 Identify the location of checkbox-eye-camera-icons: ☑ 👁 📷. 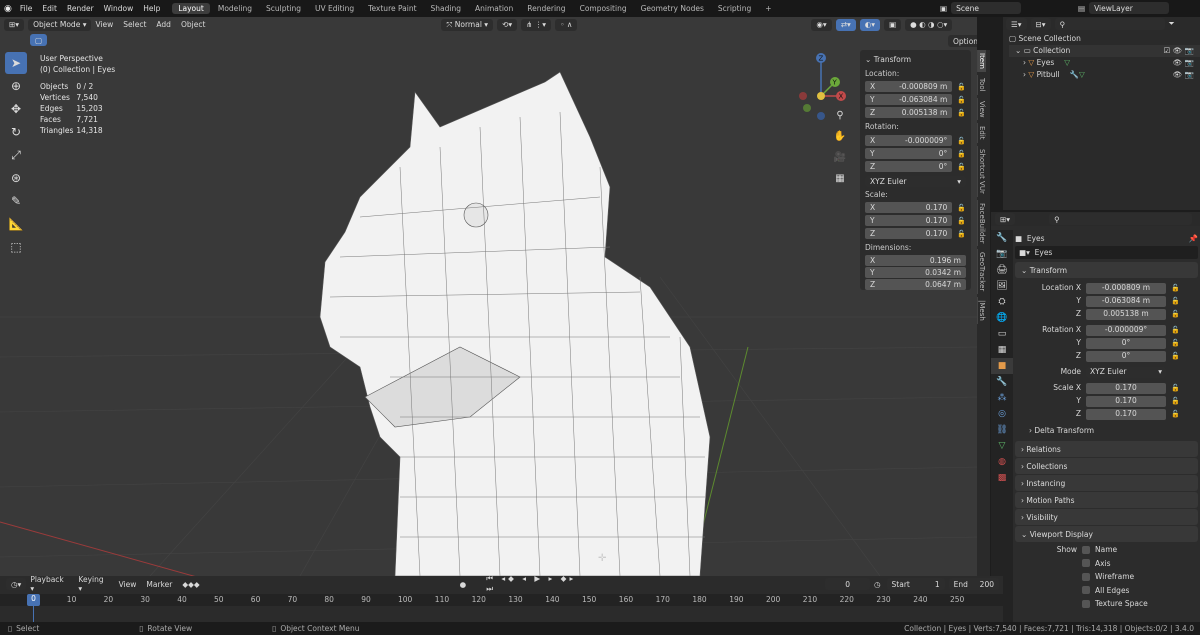
(1179, 51).